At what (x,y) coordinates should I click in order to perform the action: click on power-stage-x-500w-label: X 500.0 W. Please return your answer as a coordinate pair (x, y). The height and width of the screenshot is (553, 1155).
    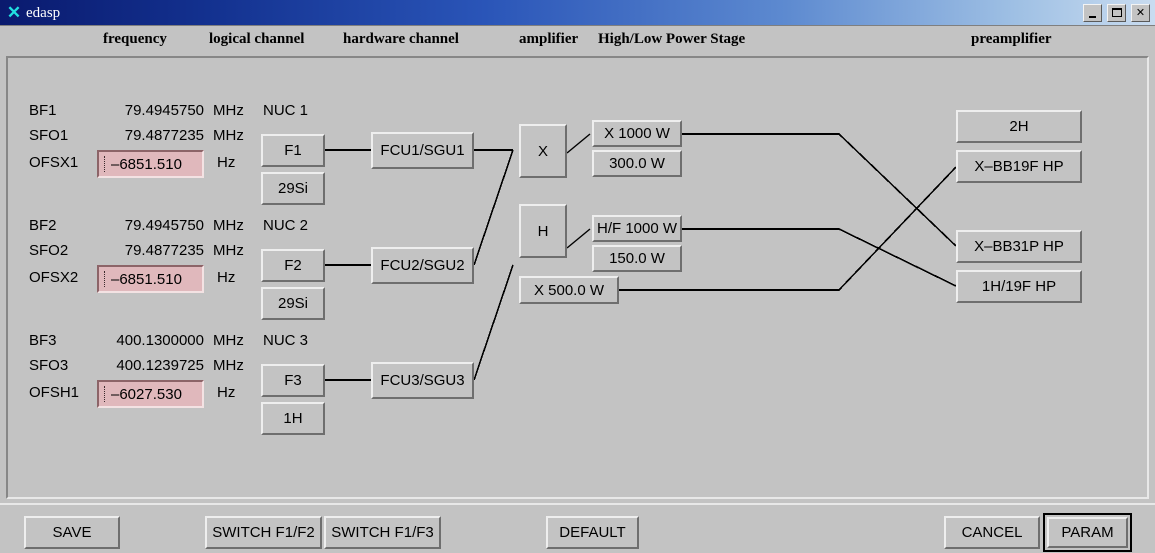
    Looking at the image, I should click on (569, 290).